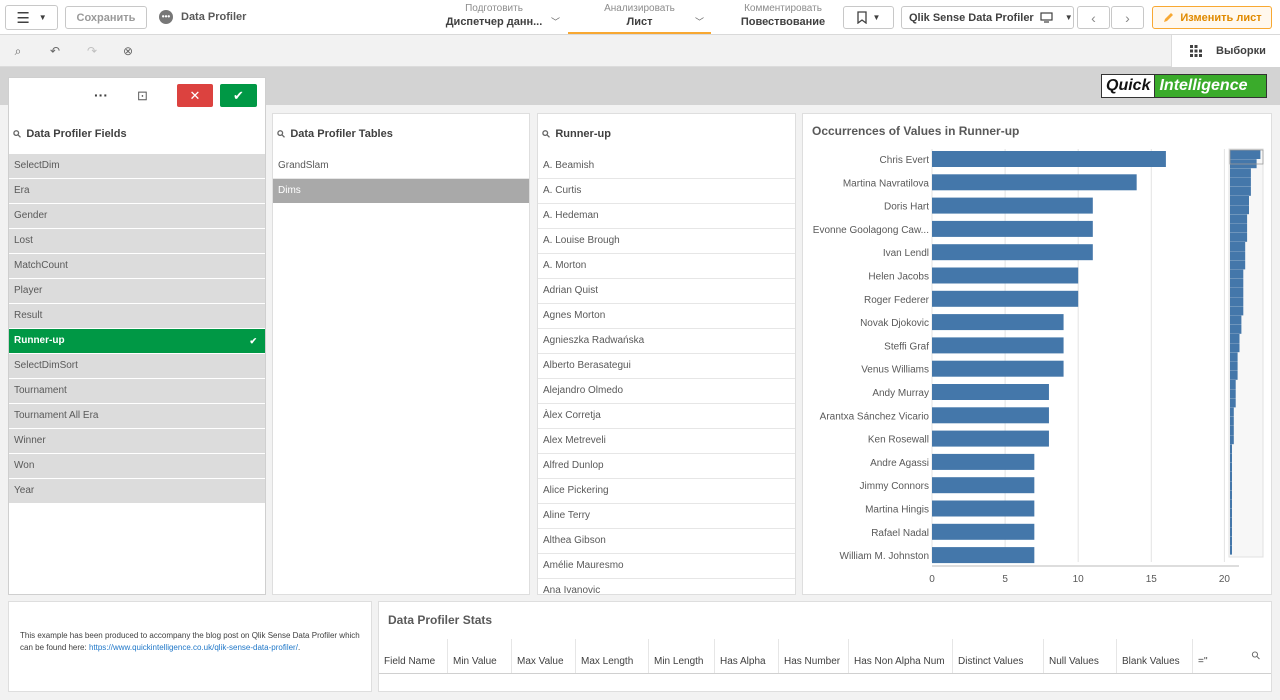  What do you see at coordinates (495, 18) in the screenshot?
I see `tab-prepare: Подготовить Диспетчер данн... ﹀` at bounding box center [495, 18].